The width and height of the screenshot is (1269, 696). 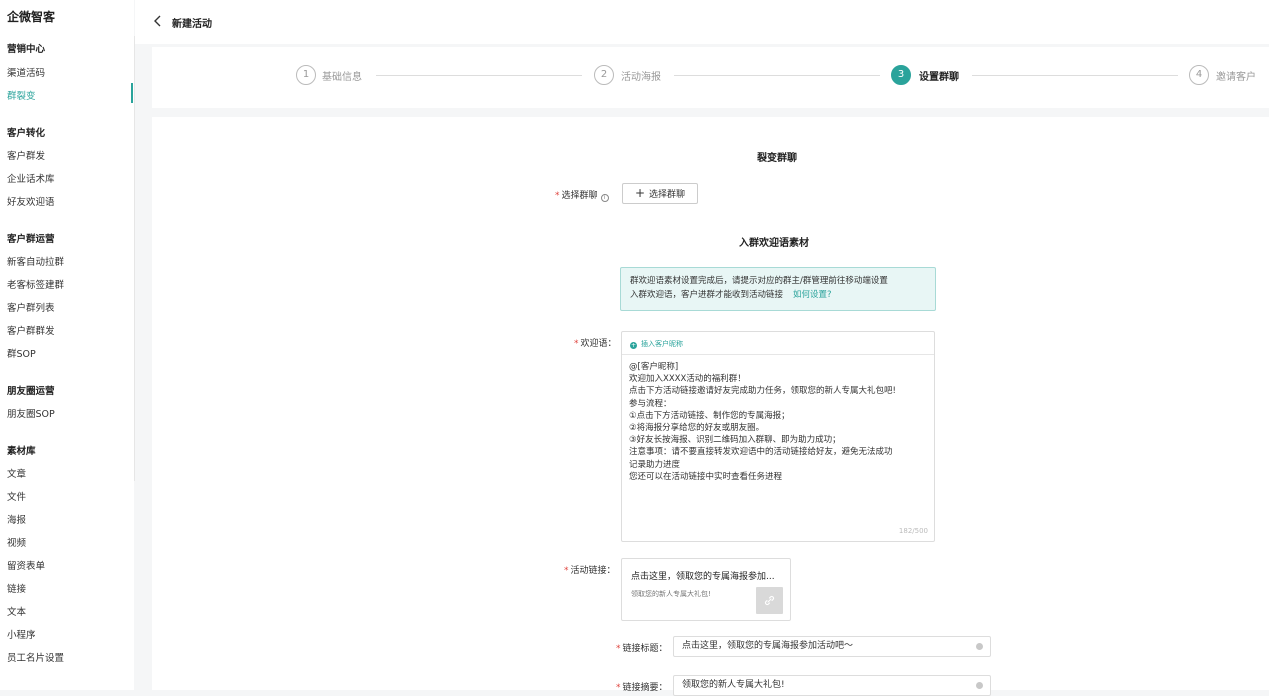 I want to click on link-thumbnail, so click(x=769, y=600).